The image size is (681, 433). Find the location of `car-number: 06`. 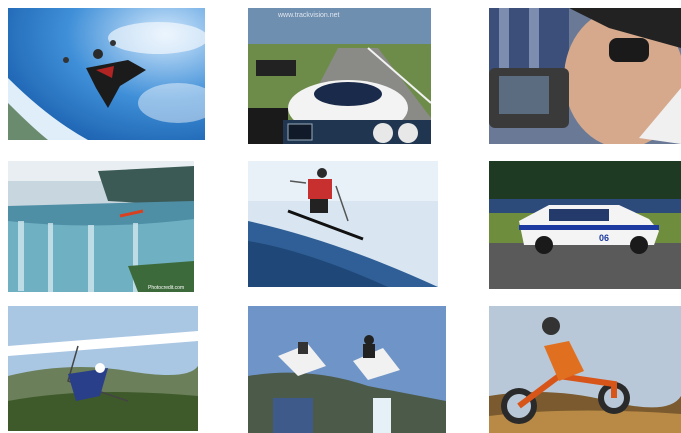

car-number: 06 is located at coordinates (604, 238).